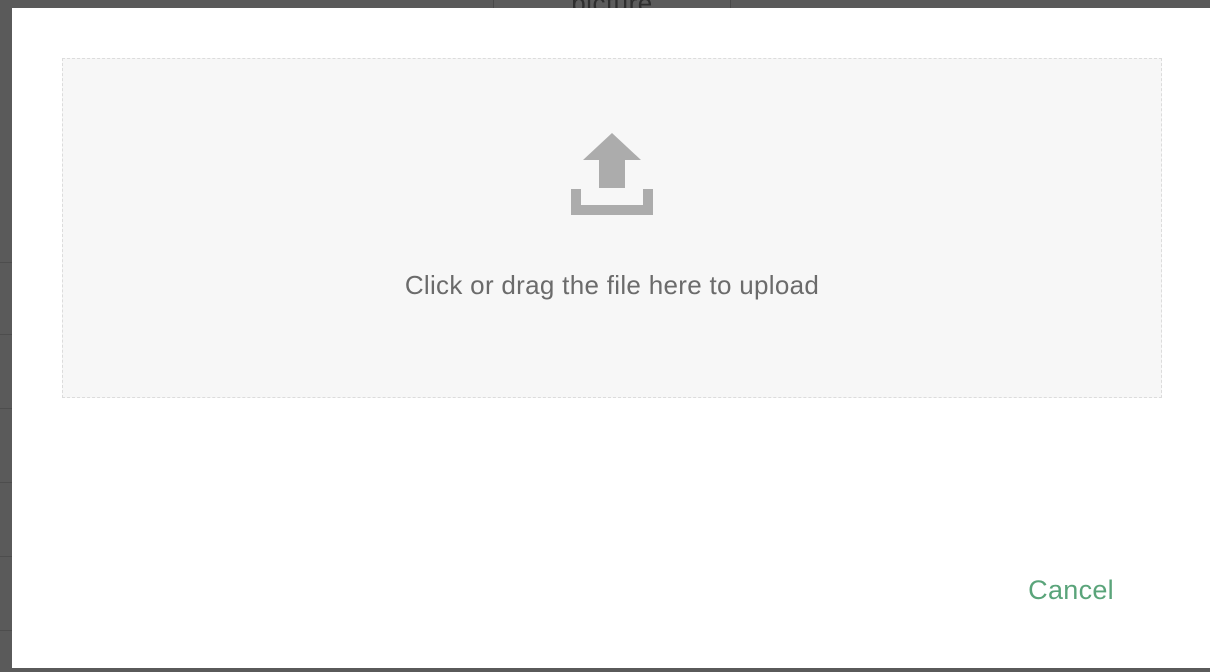 The width and height of the screenshot is (1210, 672). Describe the element at coordinates (612, 285) in the screenshot. I see `dropzone-instruction: Click or drag the file here to upload` at that location.